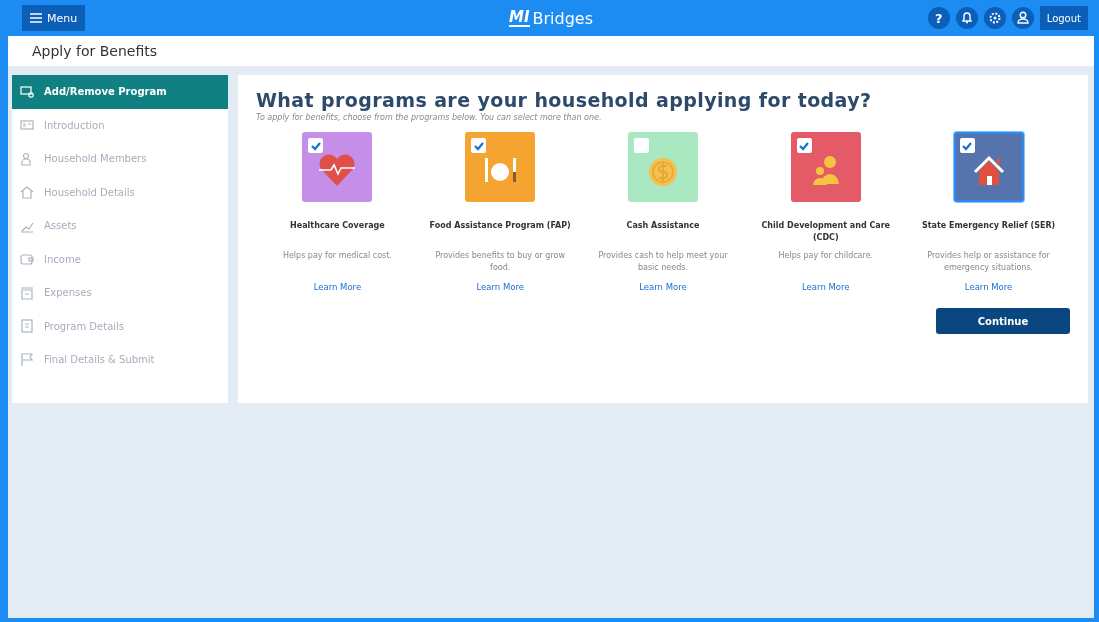 The width and height of the screenshot is (1099, 622). What do you see at coordinates (337, 226) in the screenshot?
I see `program-name: Healthcare Coverage` at bounding box center [337, 226].